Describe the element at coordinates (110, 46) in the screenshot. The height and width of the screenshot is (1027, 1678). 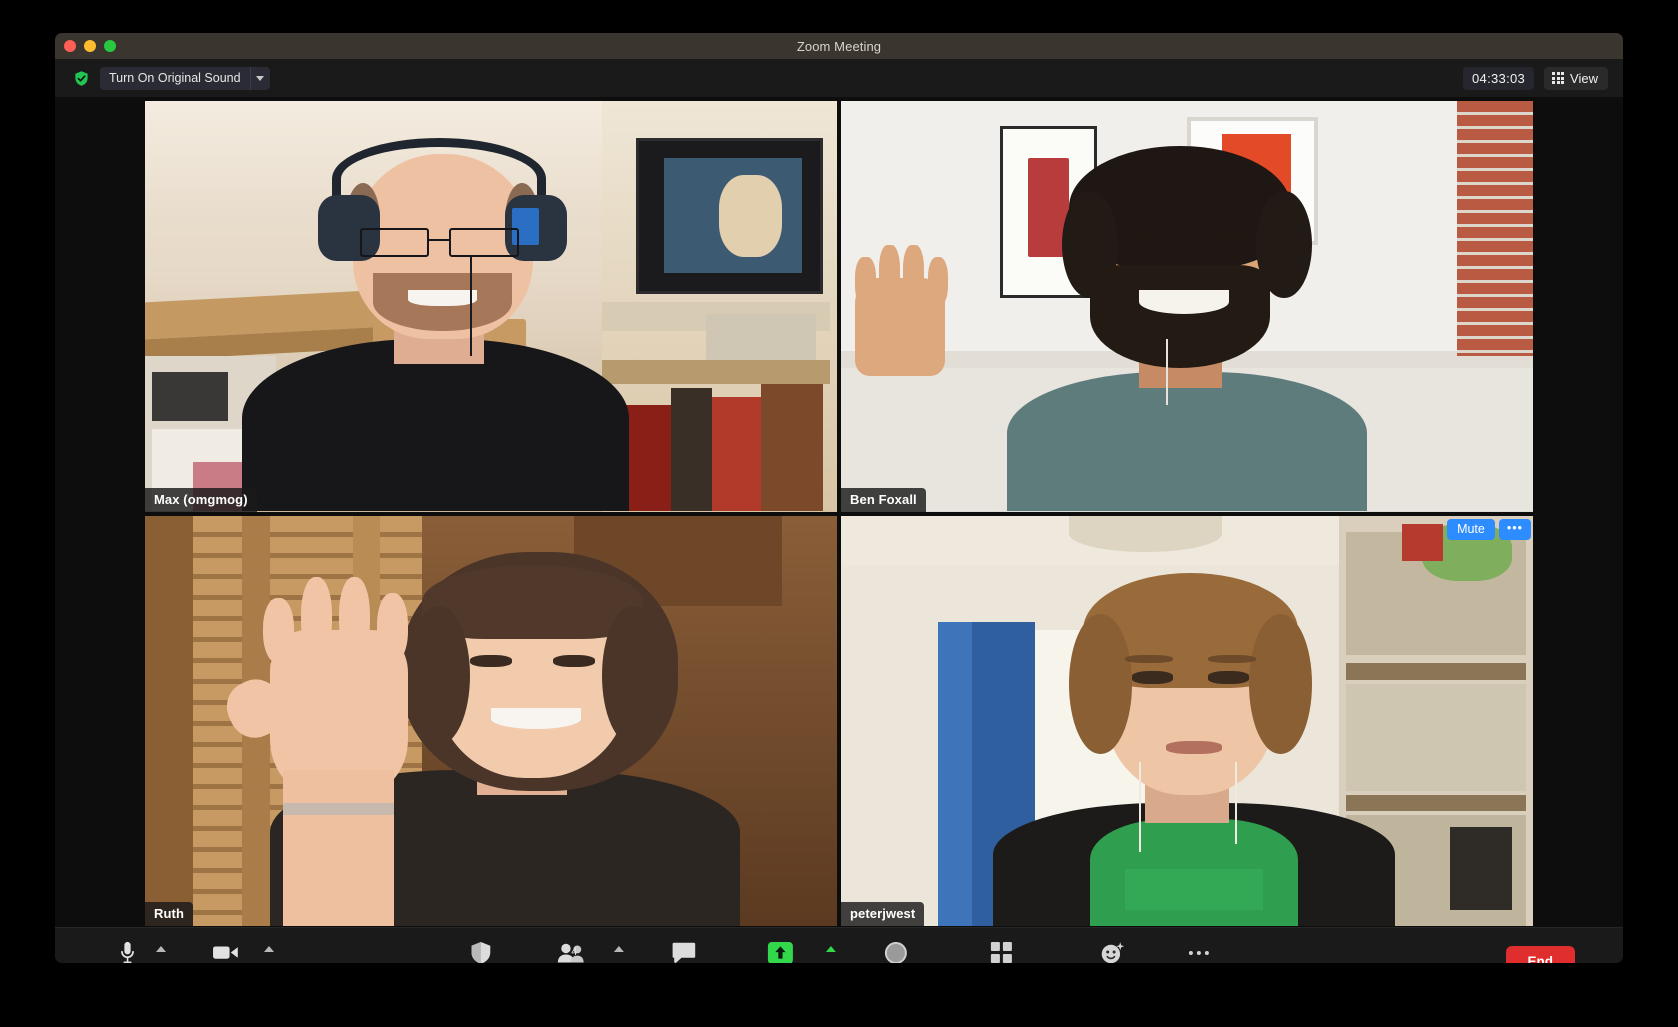
I see `maximize-window-button` at that location.